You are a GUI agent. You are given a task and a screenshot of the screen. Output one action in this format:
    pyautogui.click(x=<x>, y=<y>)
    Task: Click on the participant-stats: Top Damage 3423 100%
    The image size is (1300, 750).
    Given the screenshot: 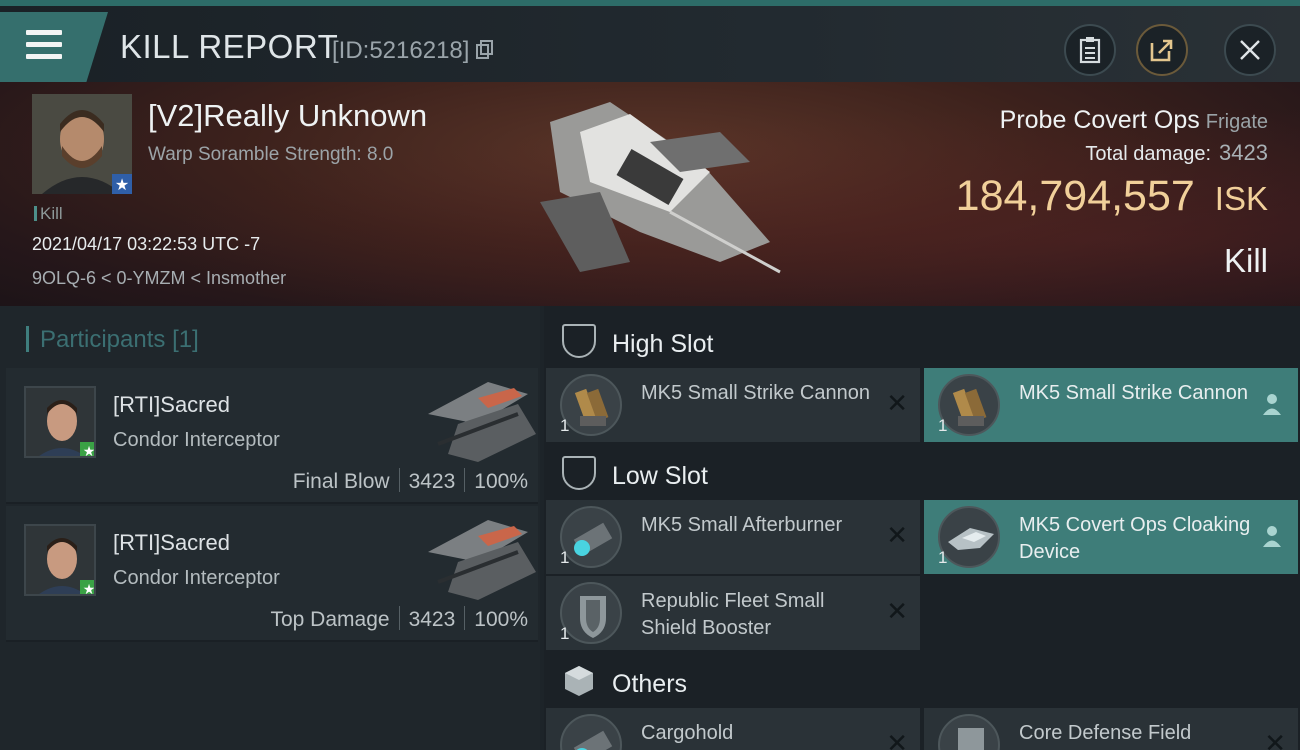 What is the action you would take?
    pyautogui.click(x=399, y=619)
    